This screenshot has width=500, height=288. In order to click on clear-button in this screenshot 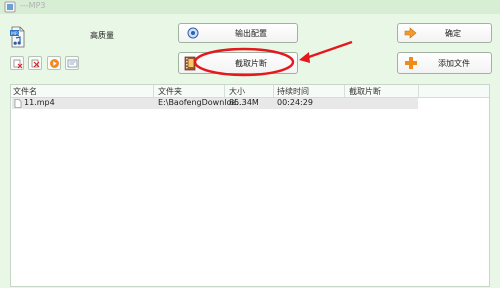, I will do `click(35, 63)`.